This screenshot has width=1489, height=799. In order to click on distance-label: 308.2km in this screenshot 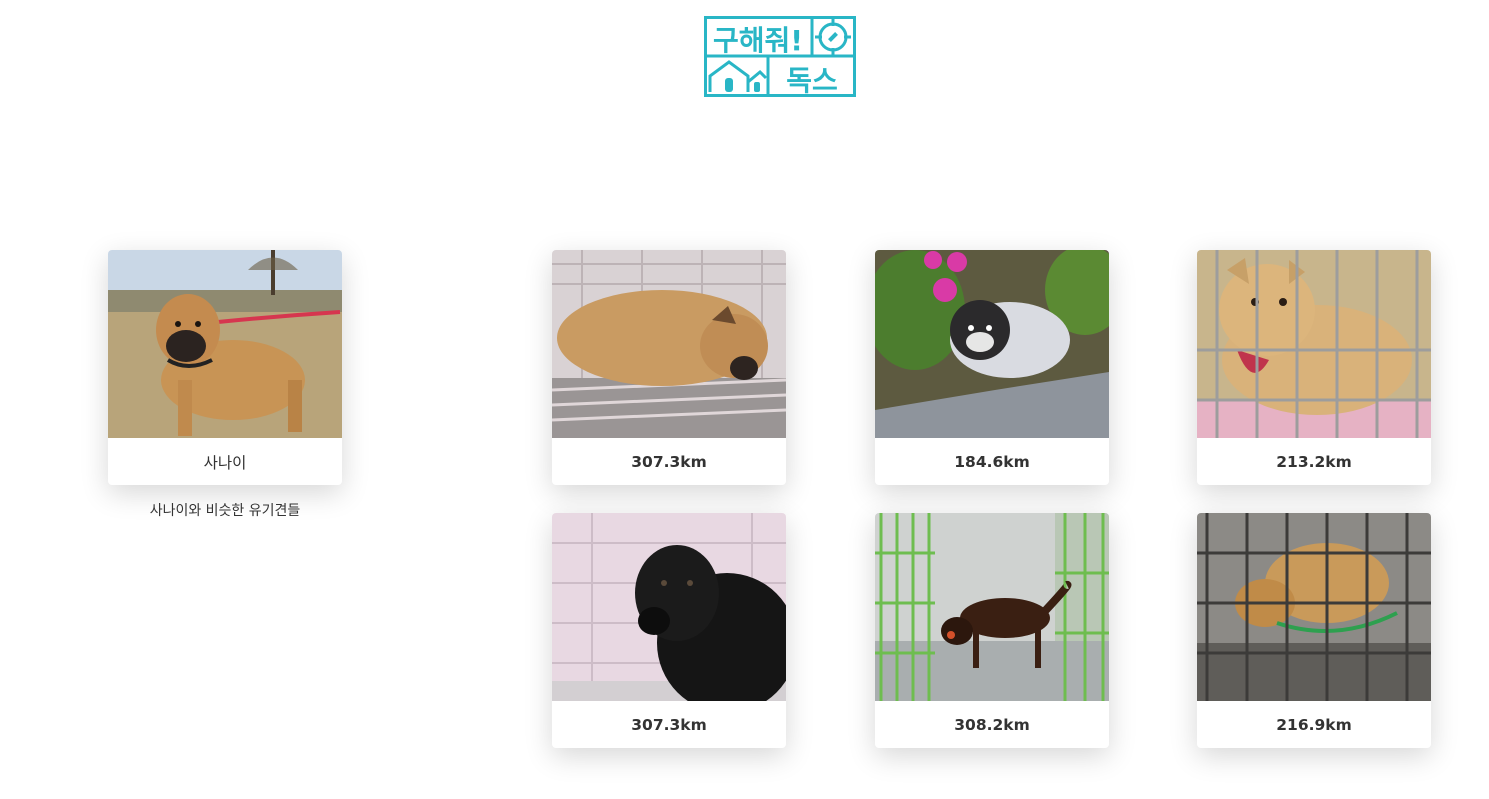, I will do `click(992, 724)`.